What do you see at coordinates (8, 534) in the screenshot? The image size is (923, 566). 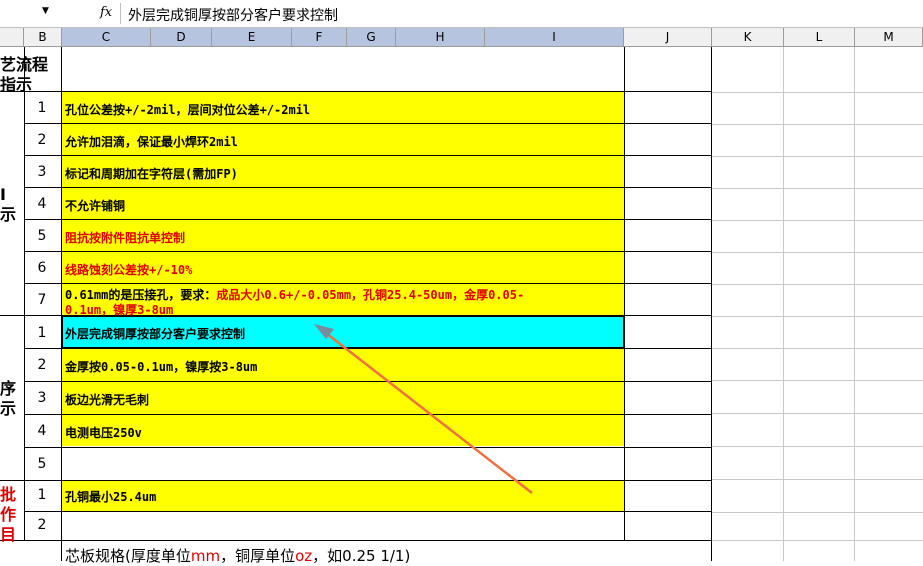 I see `side-label-group3-line3: 目` at bounding box center [8, 534].